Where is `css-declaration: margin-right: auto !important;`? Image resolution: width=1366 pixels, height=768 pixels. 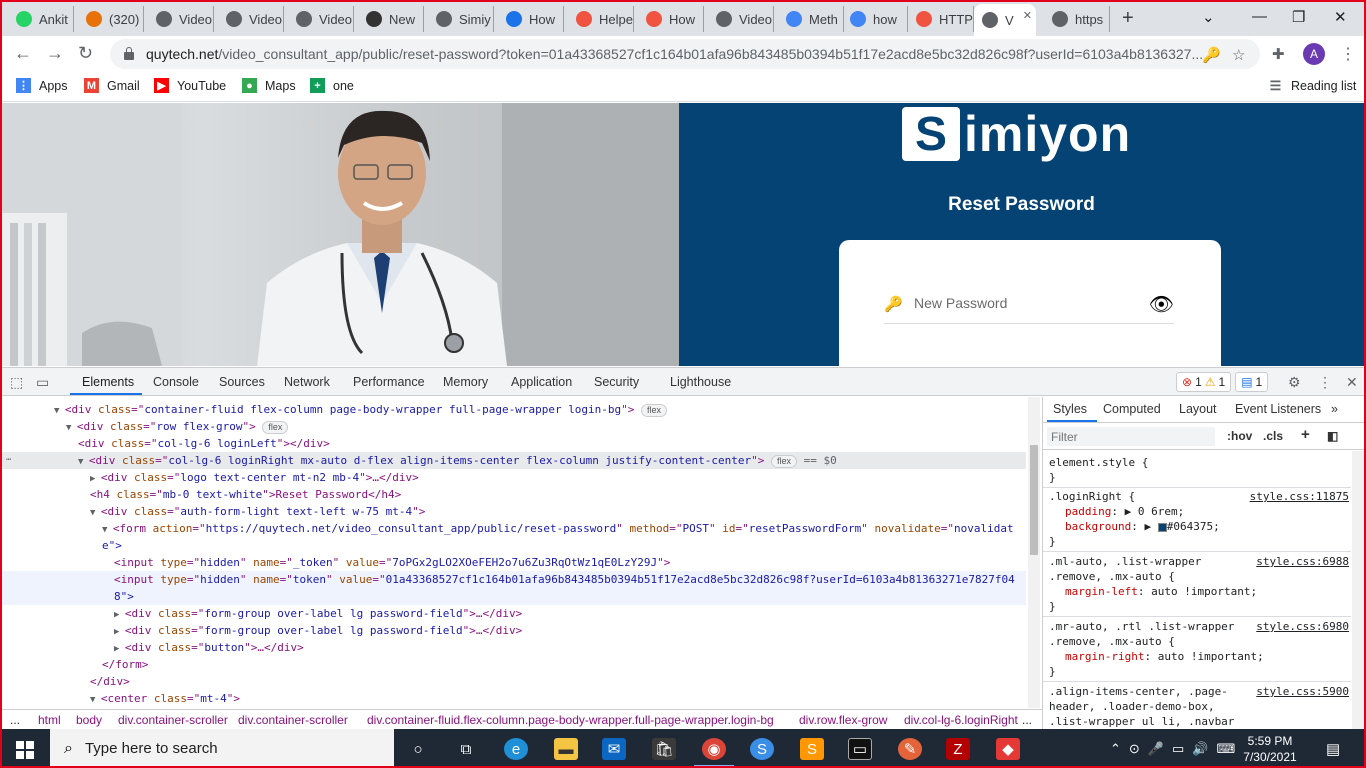 css-declaration: margin-right: auto !important; is located at coordinates (1197, 656).